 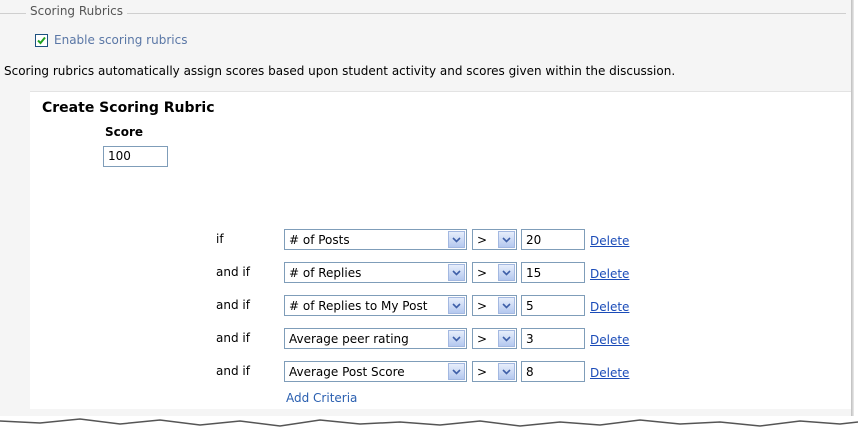 What do you see at coordinates (220, 239) in the screenshot?
I see `criteria-condition: if` at bounding box center [220, 239].